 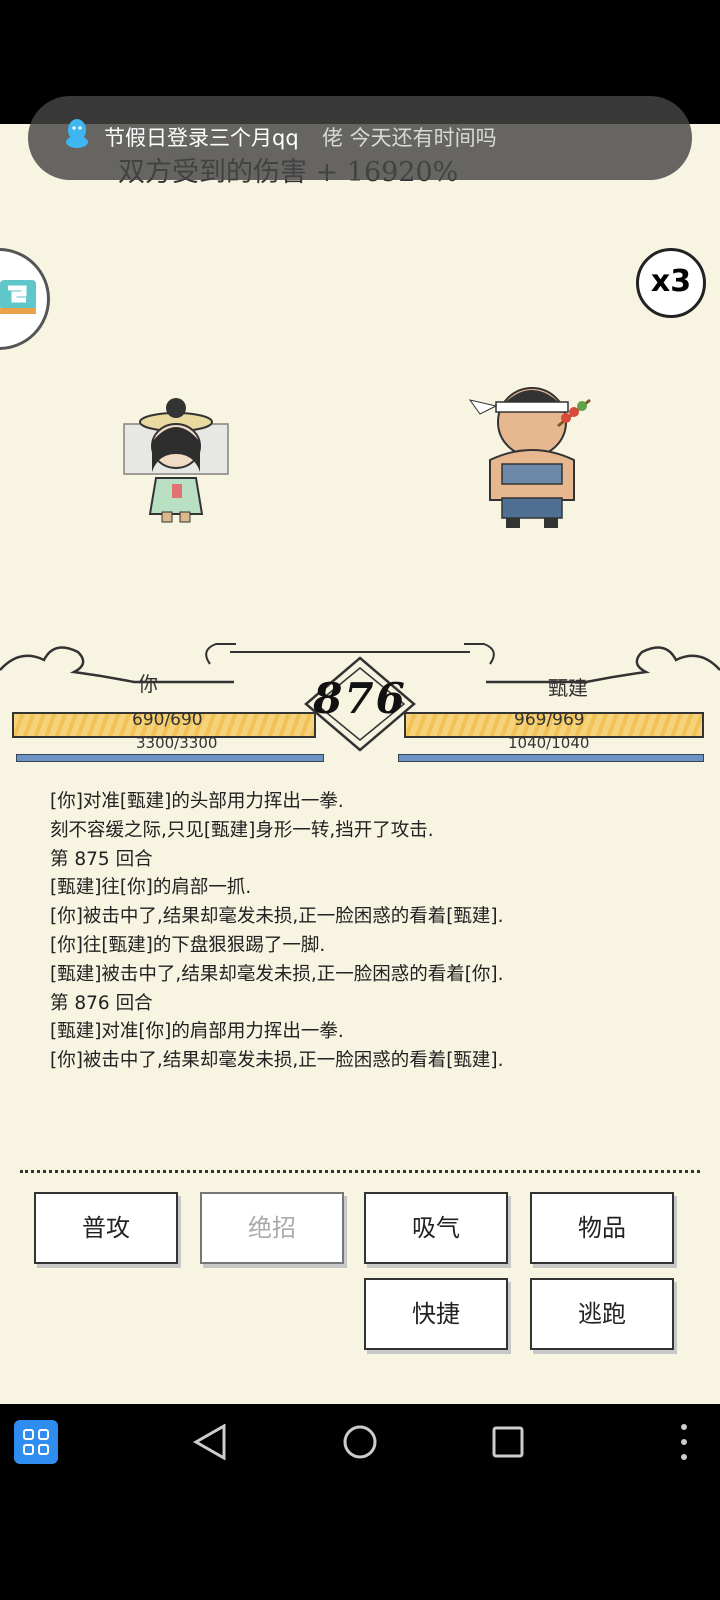 What do you see at coordinates (508, 1444) in the screenshot?
I see `recents-square-icon` at bounding box center [508, 1444].